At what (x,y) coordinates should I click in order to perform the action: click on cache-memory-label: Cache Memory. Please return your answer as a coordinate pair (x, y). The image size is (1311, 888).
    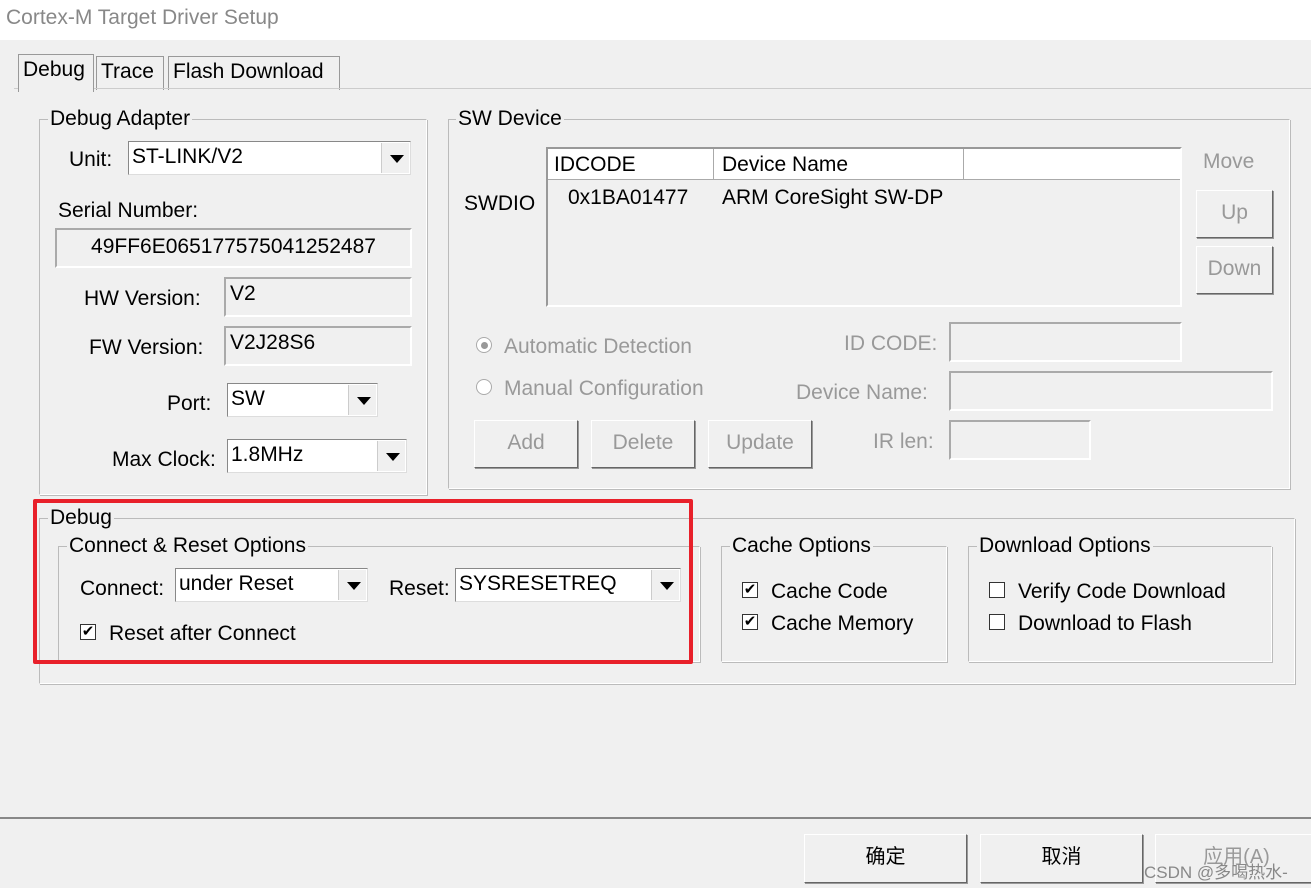
    Looking at the image, I should click on (842, 623).